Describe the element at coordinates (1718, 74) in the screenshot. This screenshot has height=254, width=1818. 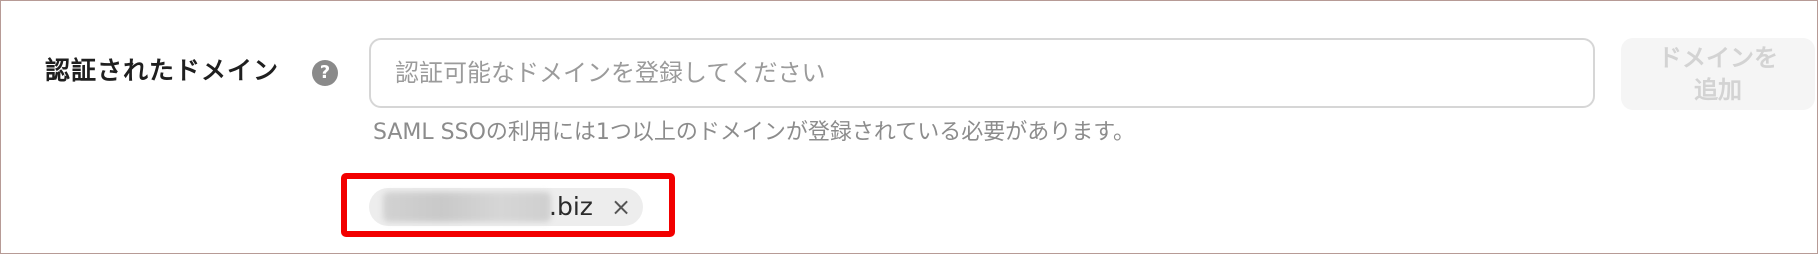
I see `add-domain-button: ドメインを追加` at that location.